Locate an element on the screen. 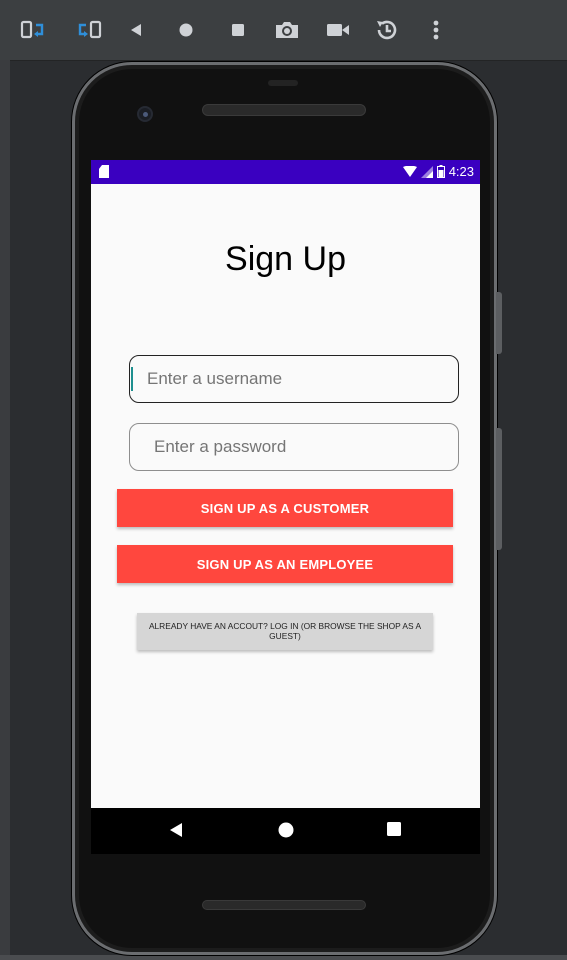 Image resolution: width=567 pixels, height=960 pixels. bottom-speaker is located at coordinates (284, 905).